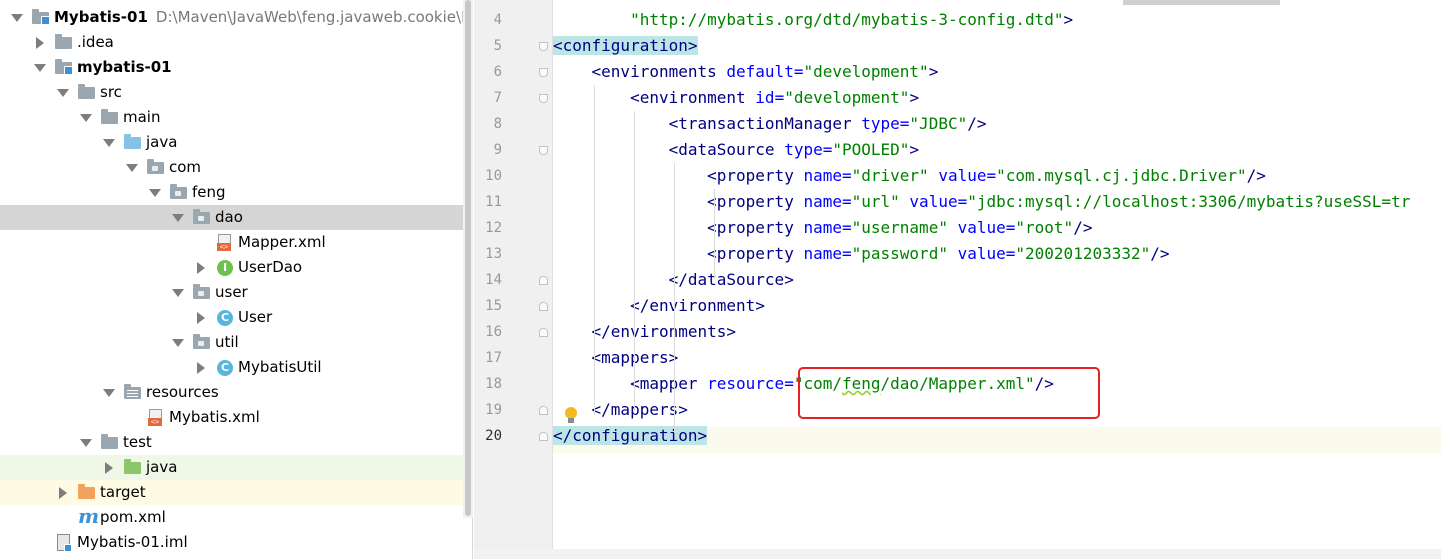  Describe the element at coordinates (110, 117) in the screenshot. I see `folder-icon` at that location.